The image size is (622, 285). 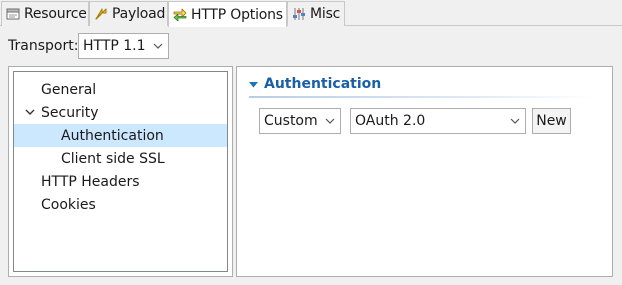 What do you see at coordinates (299, 14) in the screenshot?
I see `misc-icon` at bounding box center [299, 14].